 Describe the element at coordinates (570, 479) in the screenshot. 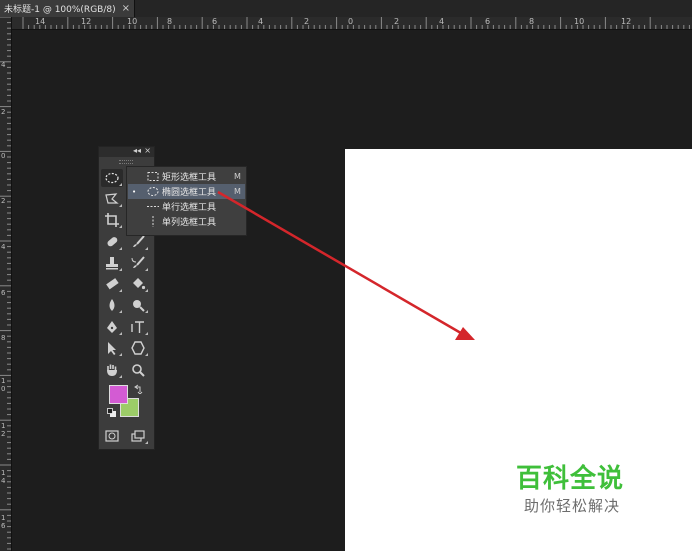

I see `watermark-title: 百科全说` at that location.